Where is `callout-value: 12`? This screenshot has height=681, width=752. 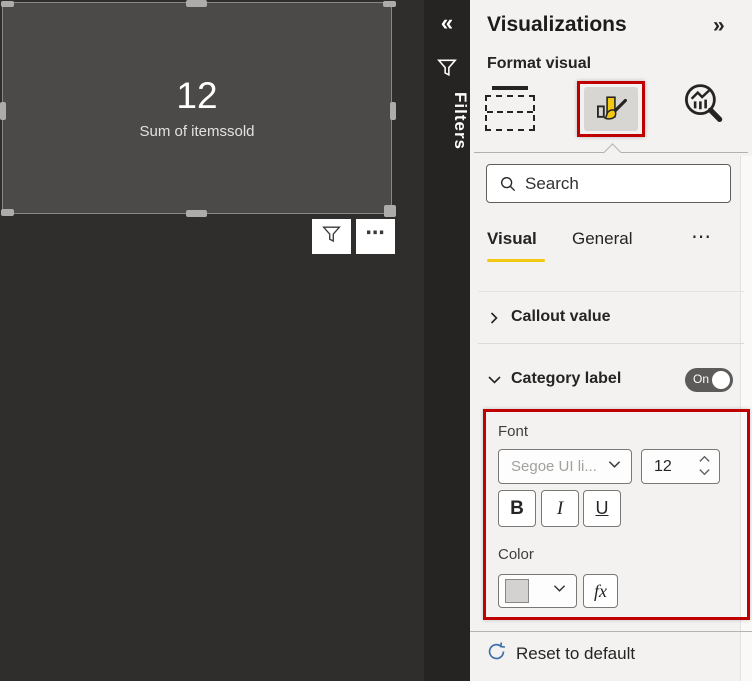
callout-value: 12 is located at coordinates (197, 95).